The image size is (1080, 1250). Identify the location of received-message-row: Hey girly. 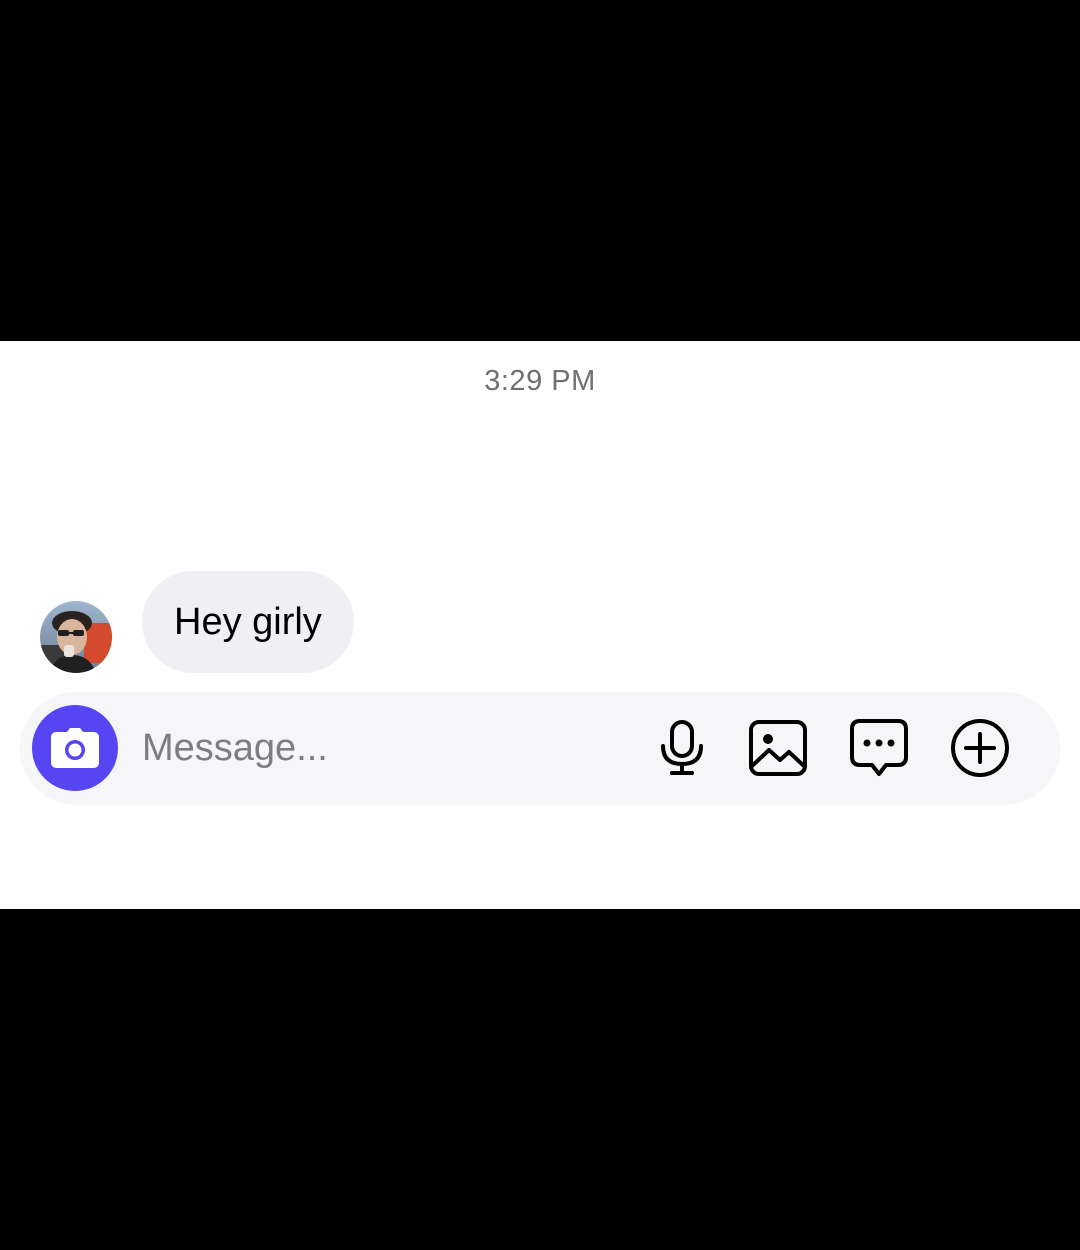
(197, 622).